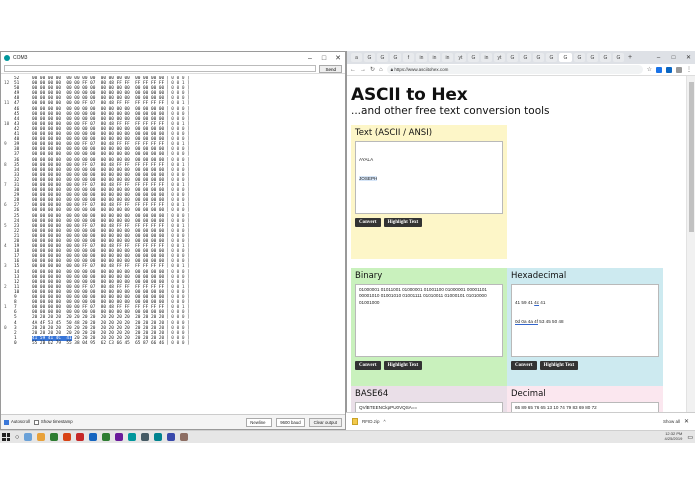  What do you see at coordinates (9, 343) in the screenshot?
I see `row-block-number` at bounding box center [9, 343].